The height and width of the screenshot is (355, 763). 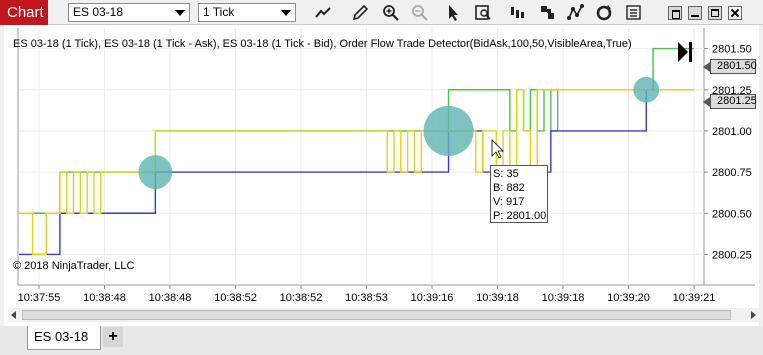 I want to click on tooltip-volume: V: 917, so click(x=509, y=202).